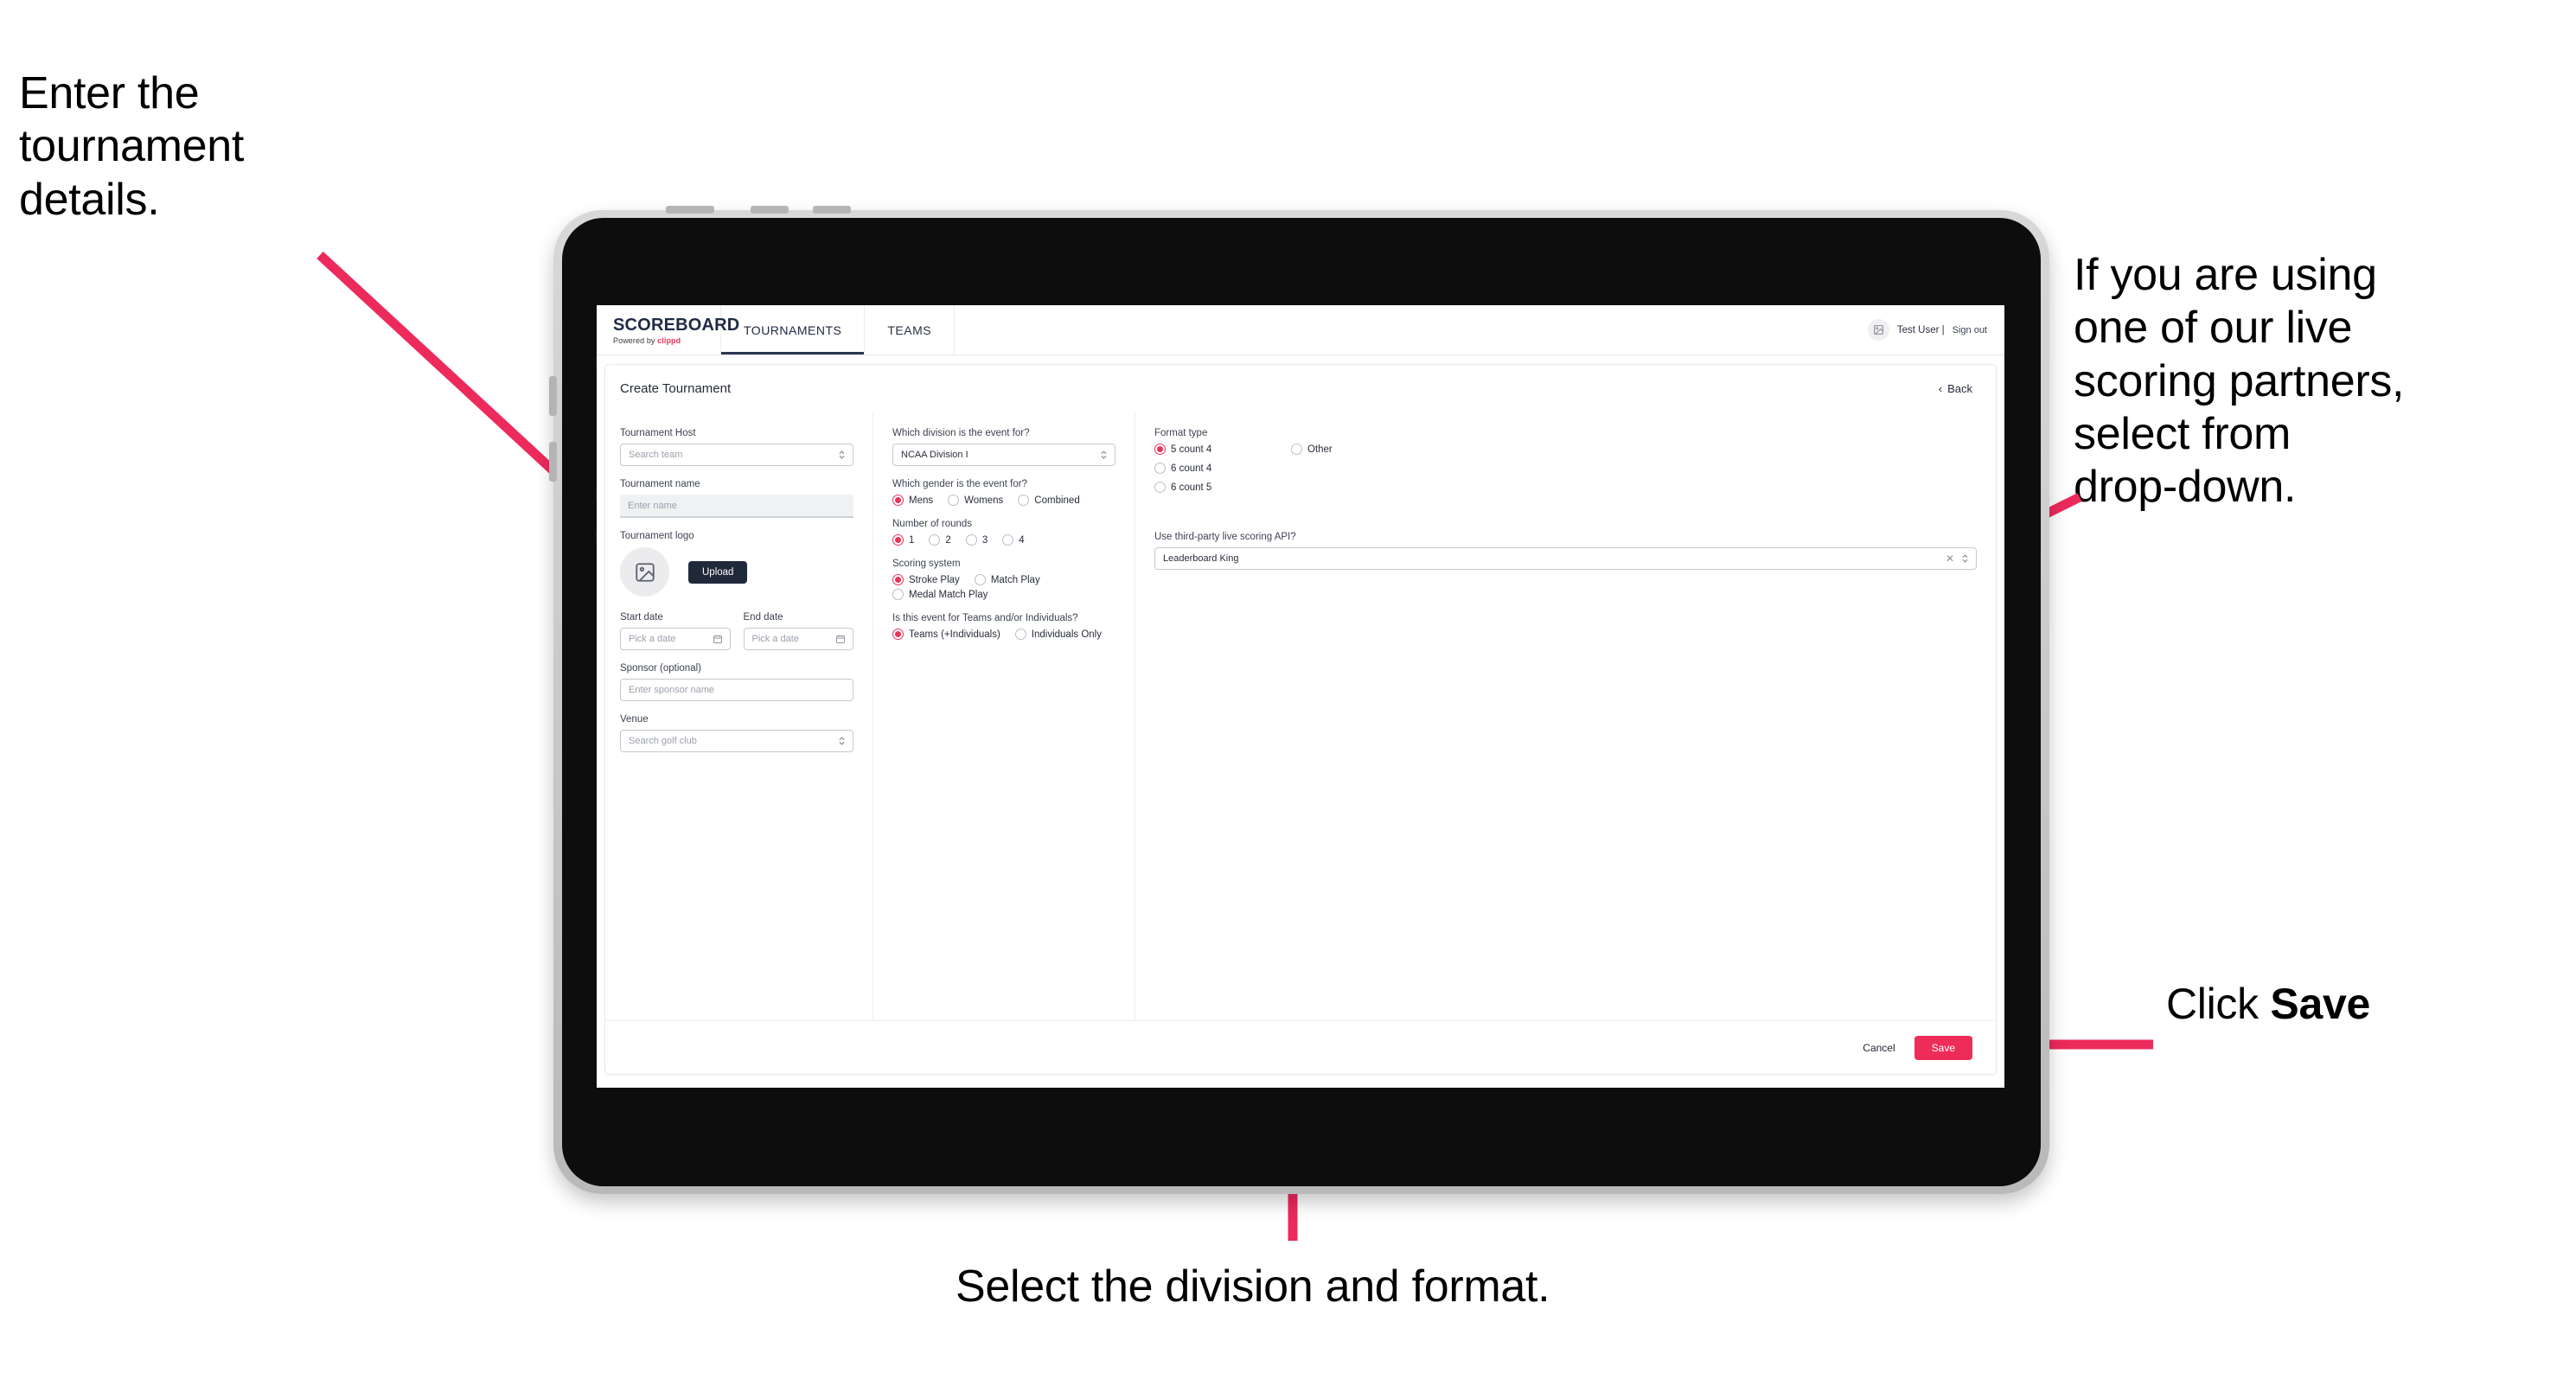 The width and height of the screenshot is (2576, 1386). What do you see at coordinates (1215, 488) in the screenshot?
I see `format-option-6-count-5: 6 count 5` at bounding box center [1215, 488].